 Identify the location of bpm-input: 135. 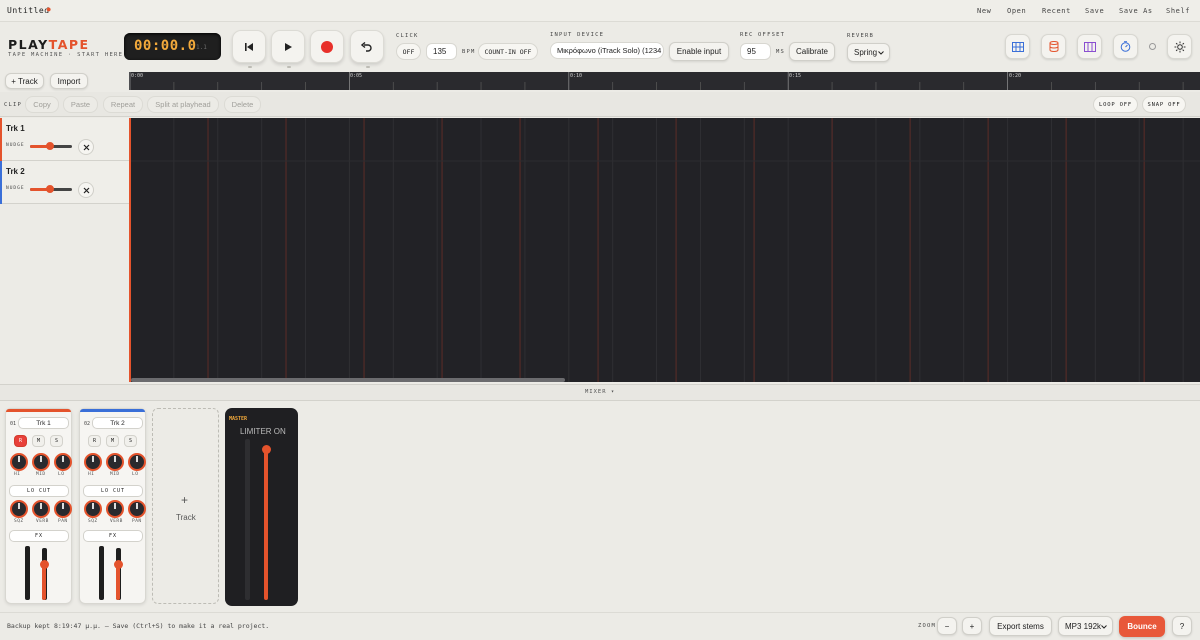
(441, 51).